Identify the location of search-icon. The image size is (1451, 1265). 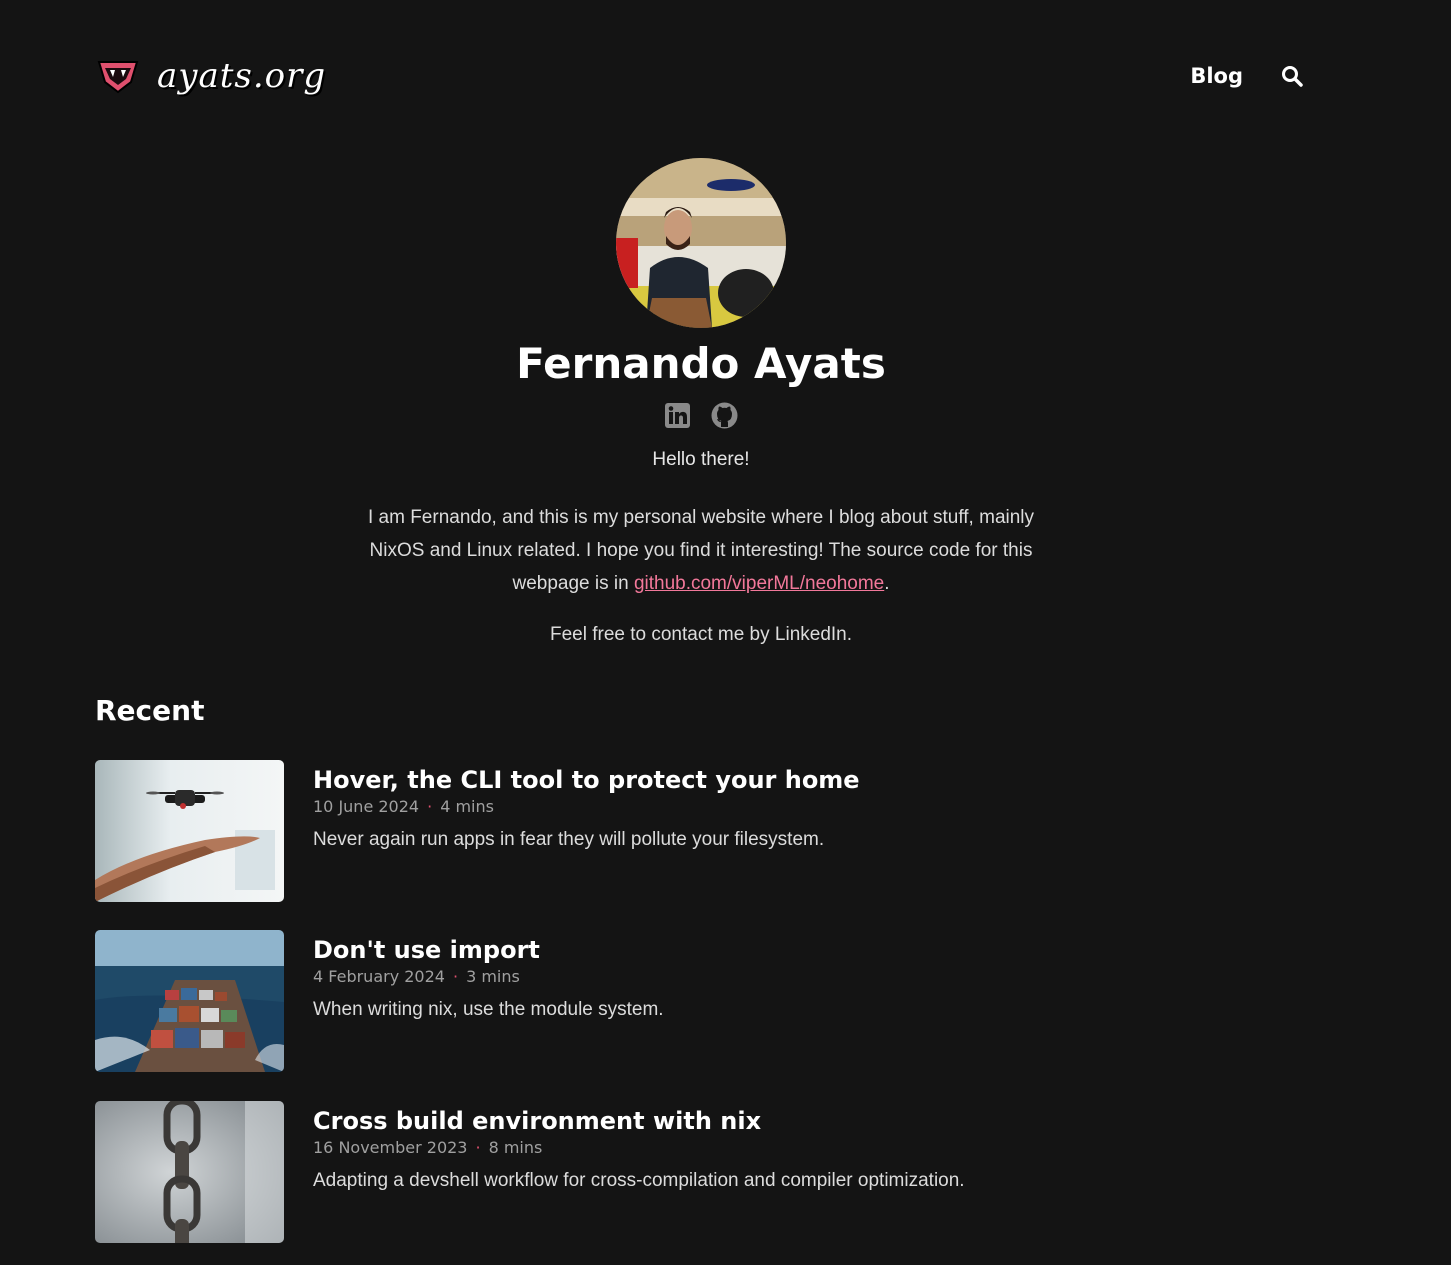
(1292, 76).